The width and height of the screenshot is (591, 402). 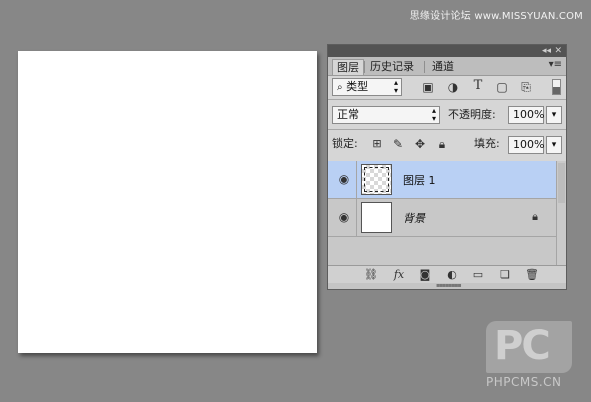 I want to click on grip-dots: ▪▪▪▪▪▪▪▪, so click(x=449, y=285).